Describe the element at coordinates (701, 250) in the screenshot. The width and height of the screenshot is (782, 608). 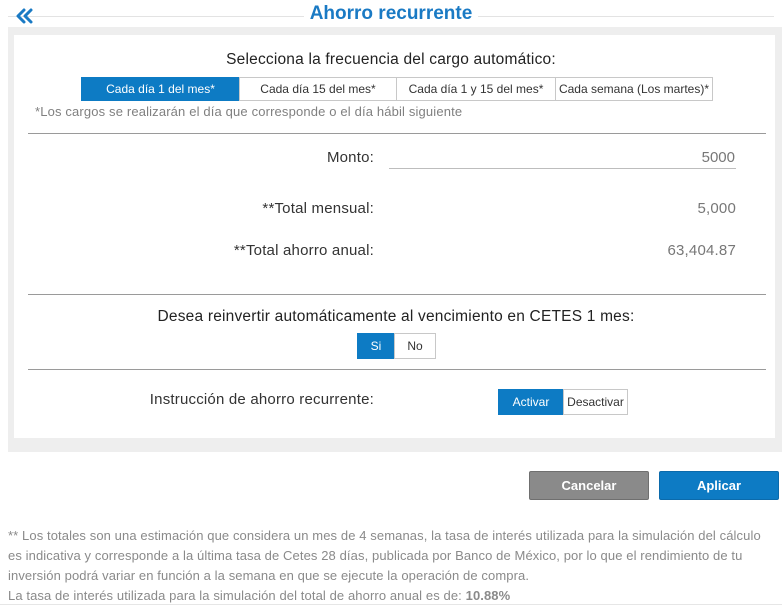
I see `total-anual-value: 63,404.87` at that location.